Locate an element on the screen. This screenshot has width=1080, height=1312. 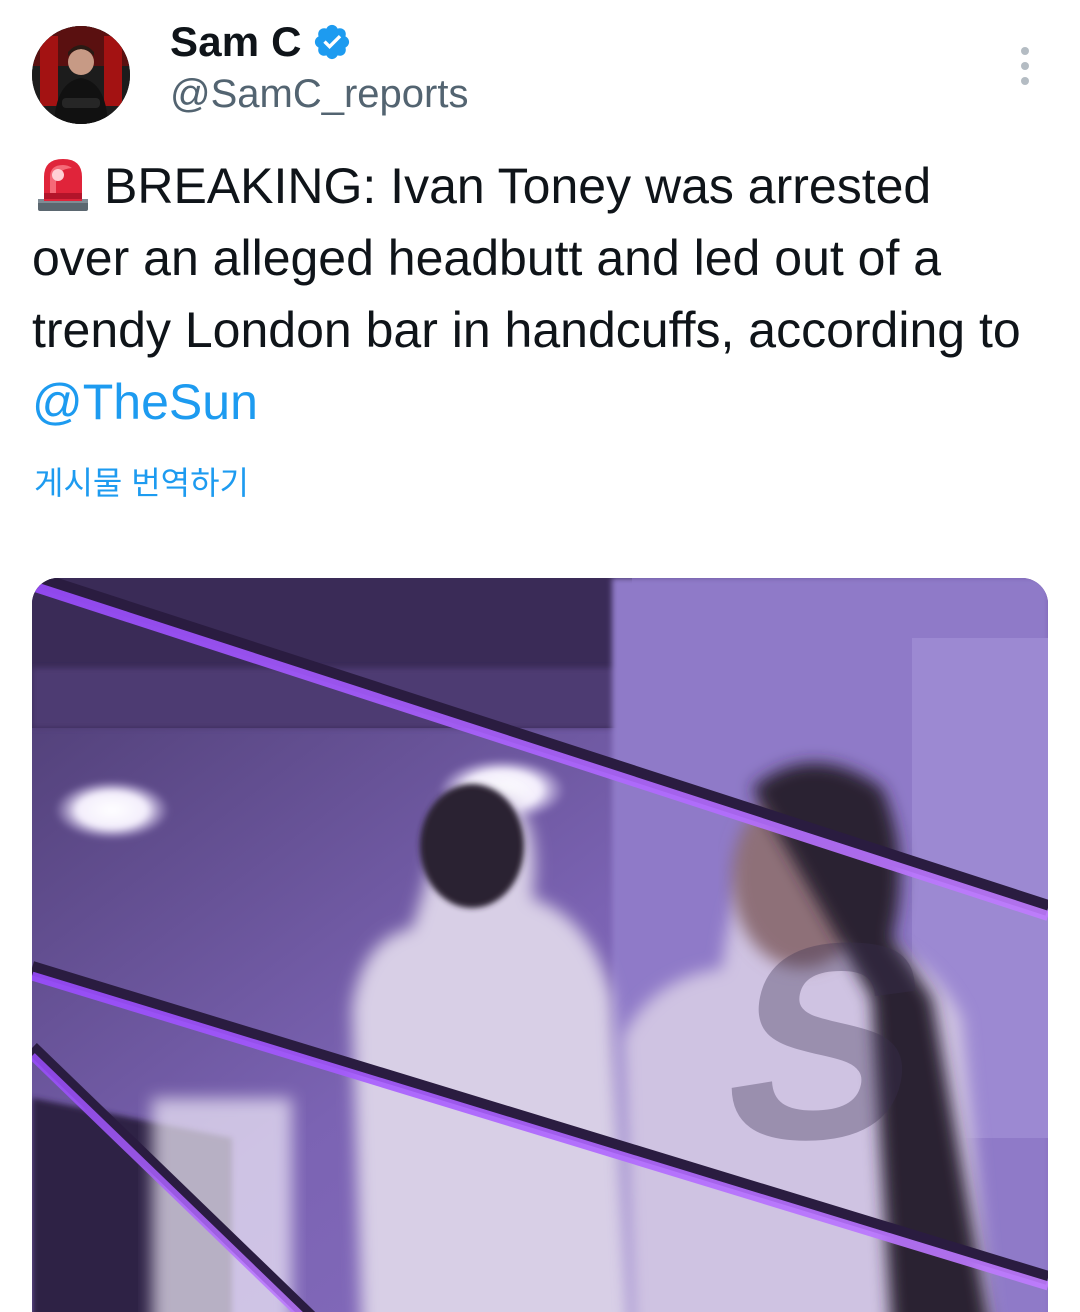
author-name-row: Sam C is located at coordinates (261, 42).